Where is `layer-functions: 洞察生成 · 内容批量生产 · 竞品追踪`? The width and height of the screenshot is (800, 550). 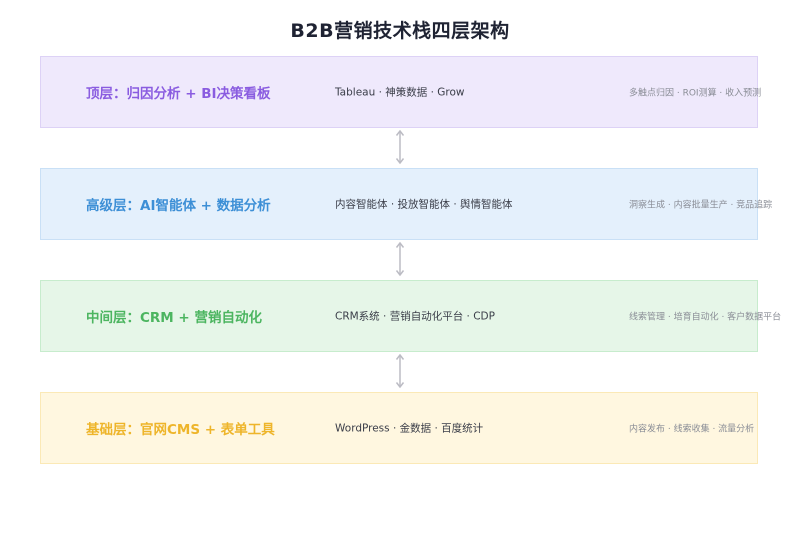 layer-functions: 洞察生成 · 内容批量生产 · 竞品追踪 is located at coordinates (701, 205).